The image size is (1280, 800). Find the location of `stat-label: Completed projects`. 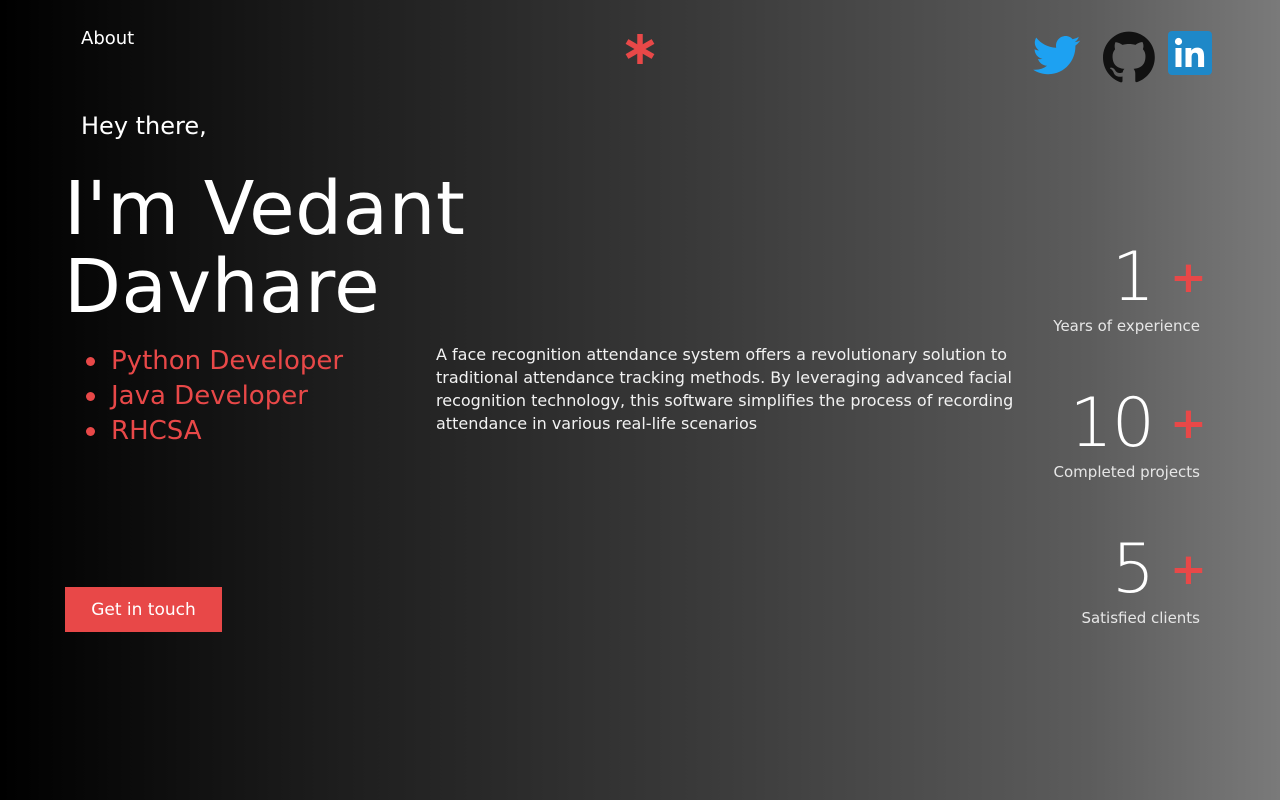

stat-label: Completed projects is located at coordinates (1126, 472).